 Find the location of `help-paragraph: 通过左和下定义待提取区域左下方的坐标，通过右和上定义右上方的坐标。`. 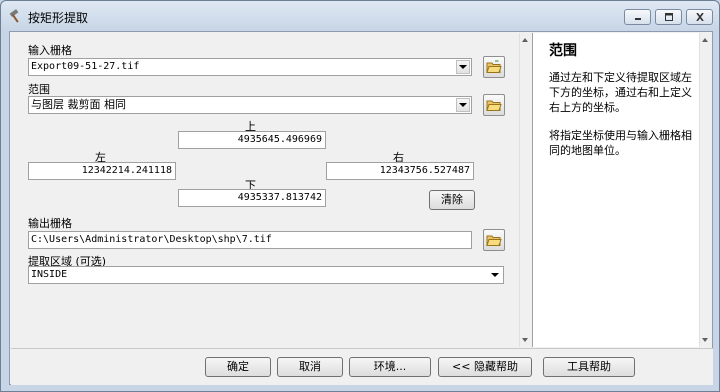

help-paragraph: 通过左和下定义待提取区域左下方的坐标，通过右和上定义右上方的坐标。 is located at coordinates (620, 92).